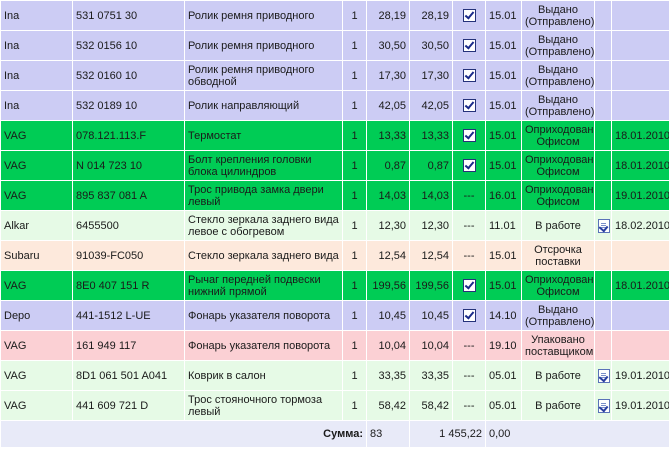 The height and width of the screenshot is (457, 669). Describe the element at coordinates (36, 15) in the screenshot. I see `brand-cell: Ina` at that location.